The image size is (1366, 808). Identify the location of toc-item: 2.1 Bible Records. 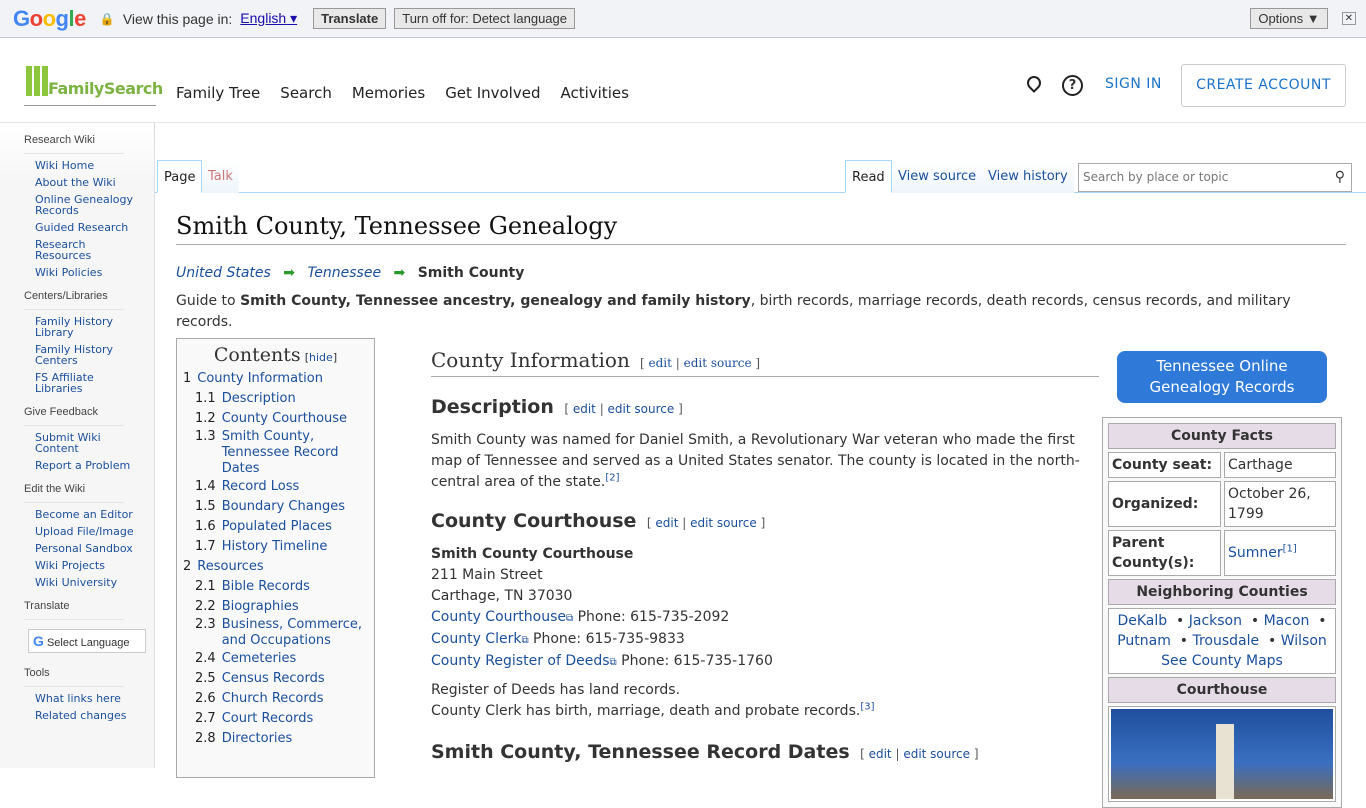
(275, 587).